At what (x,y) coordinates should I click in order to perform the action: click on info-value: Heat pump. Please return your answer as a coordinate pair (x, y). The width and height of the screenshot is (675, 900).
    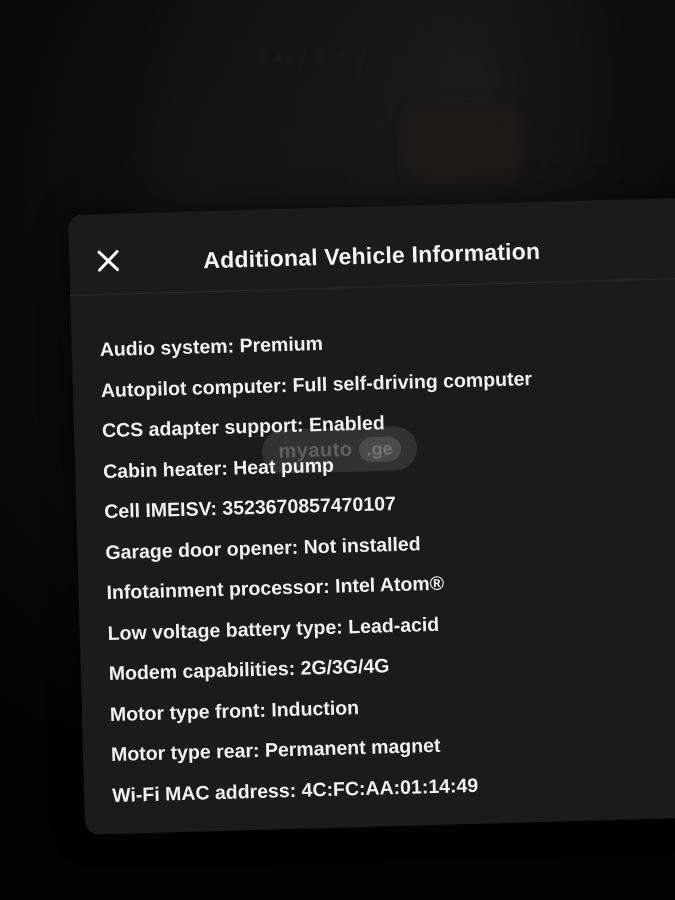
    Looking at the image, I should click on (283, 466).